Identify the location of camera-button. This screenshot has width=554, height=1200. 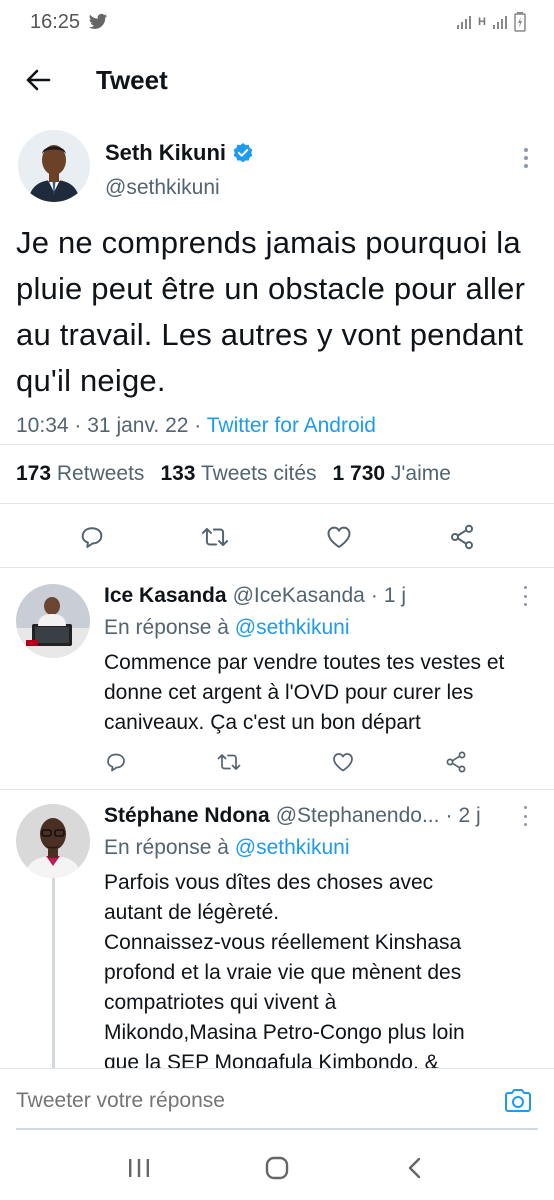
(518, 1101).